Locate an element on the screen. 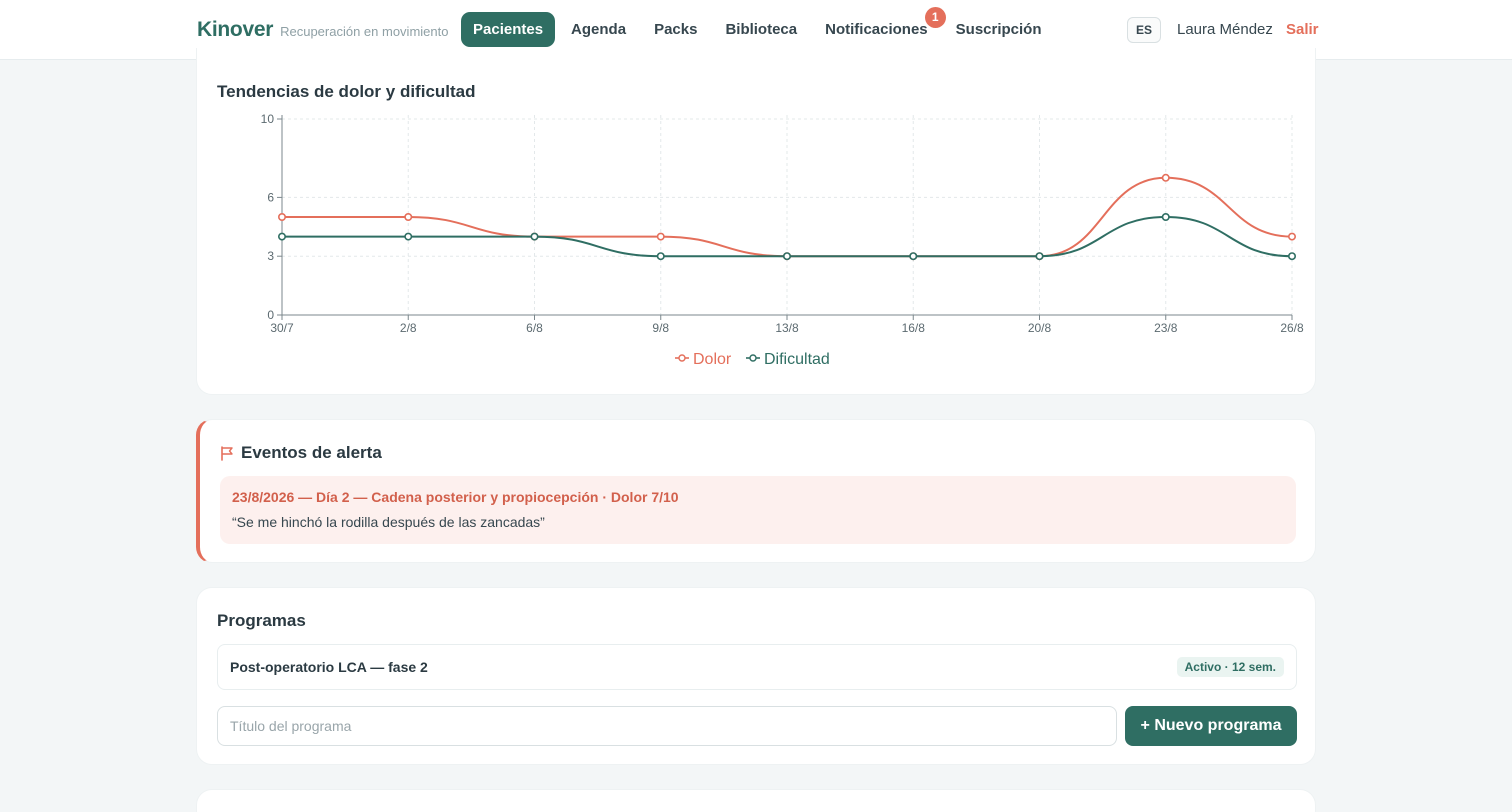 The width and height of the screenshot is (1512, 812). alert-title: Eventos de alerta is located at coordinates (311, 452).